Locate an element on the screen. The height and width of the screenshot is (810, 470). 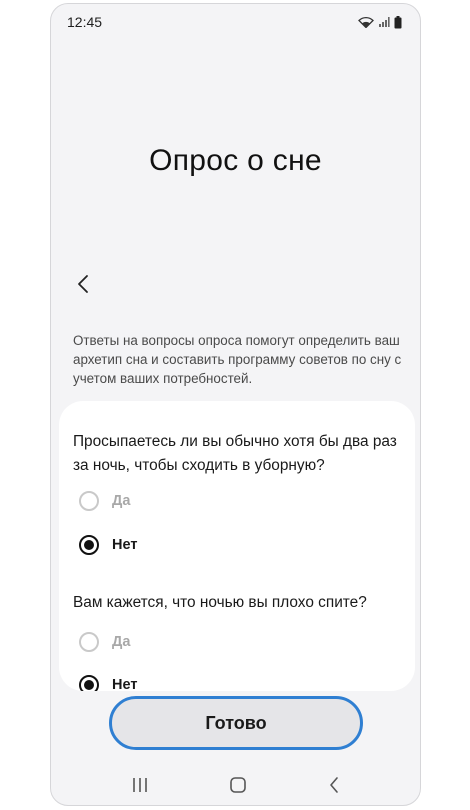
question-2: Вам кажется, что ночью вы плохо спите? is located at coordinates (220, 602).